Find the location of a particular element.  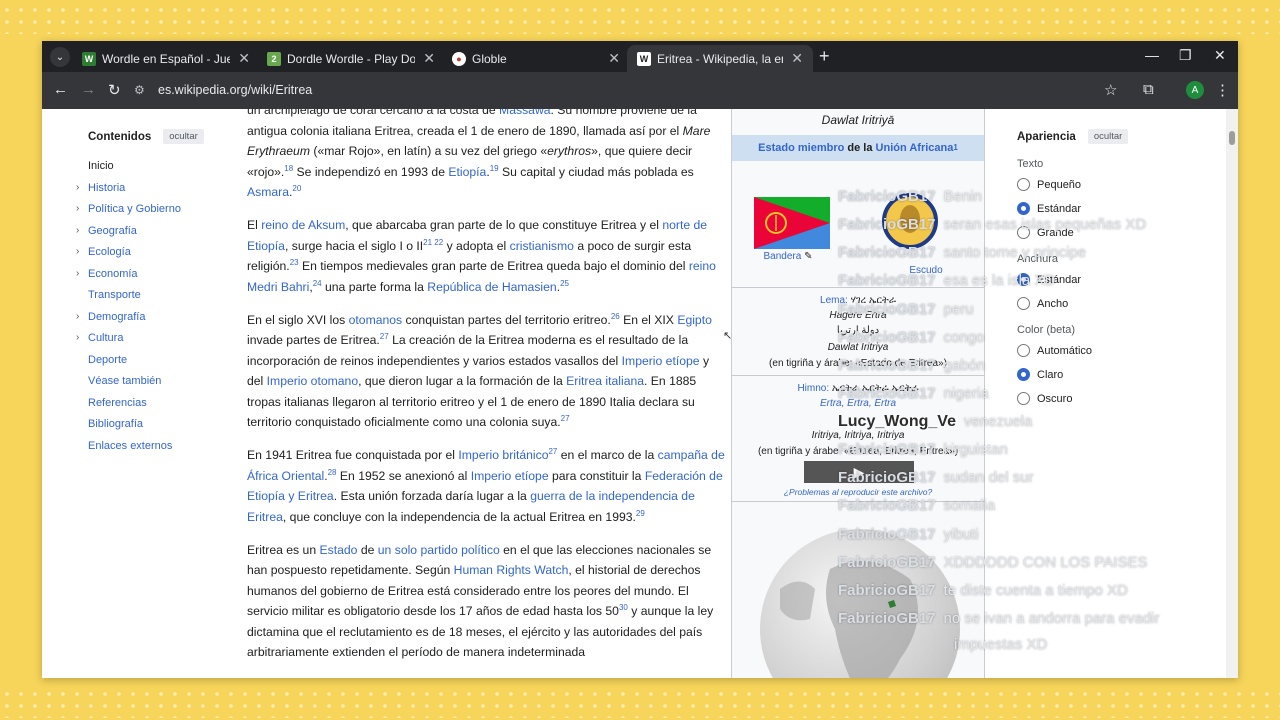

toc-item: Deporte is located at coordinates (168, 360).